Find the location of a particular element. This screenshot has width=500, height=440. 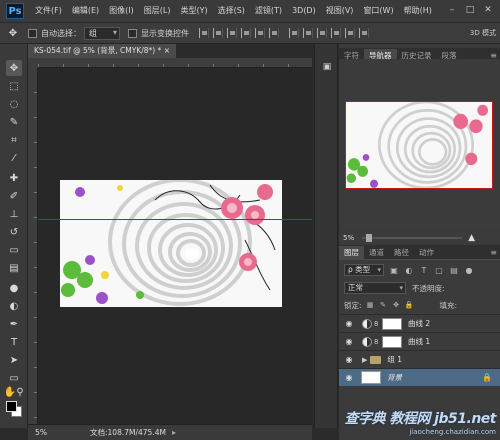

tab-channels: 通道 is located at coordinates (376, 252).